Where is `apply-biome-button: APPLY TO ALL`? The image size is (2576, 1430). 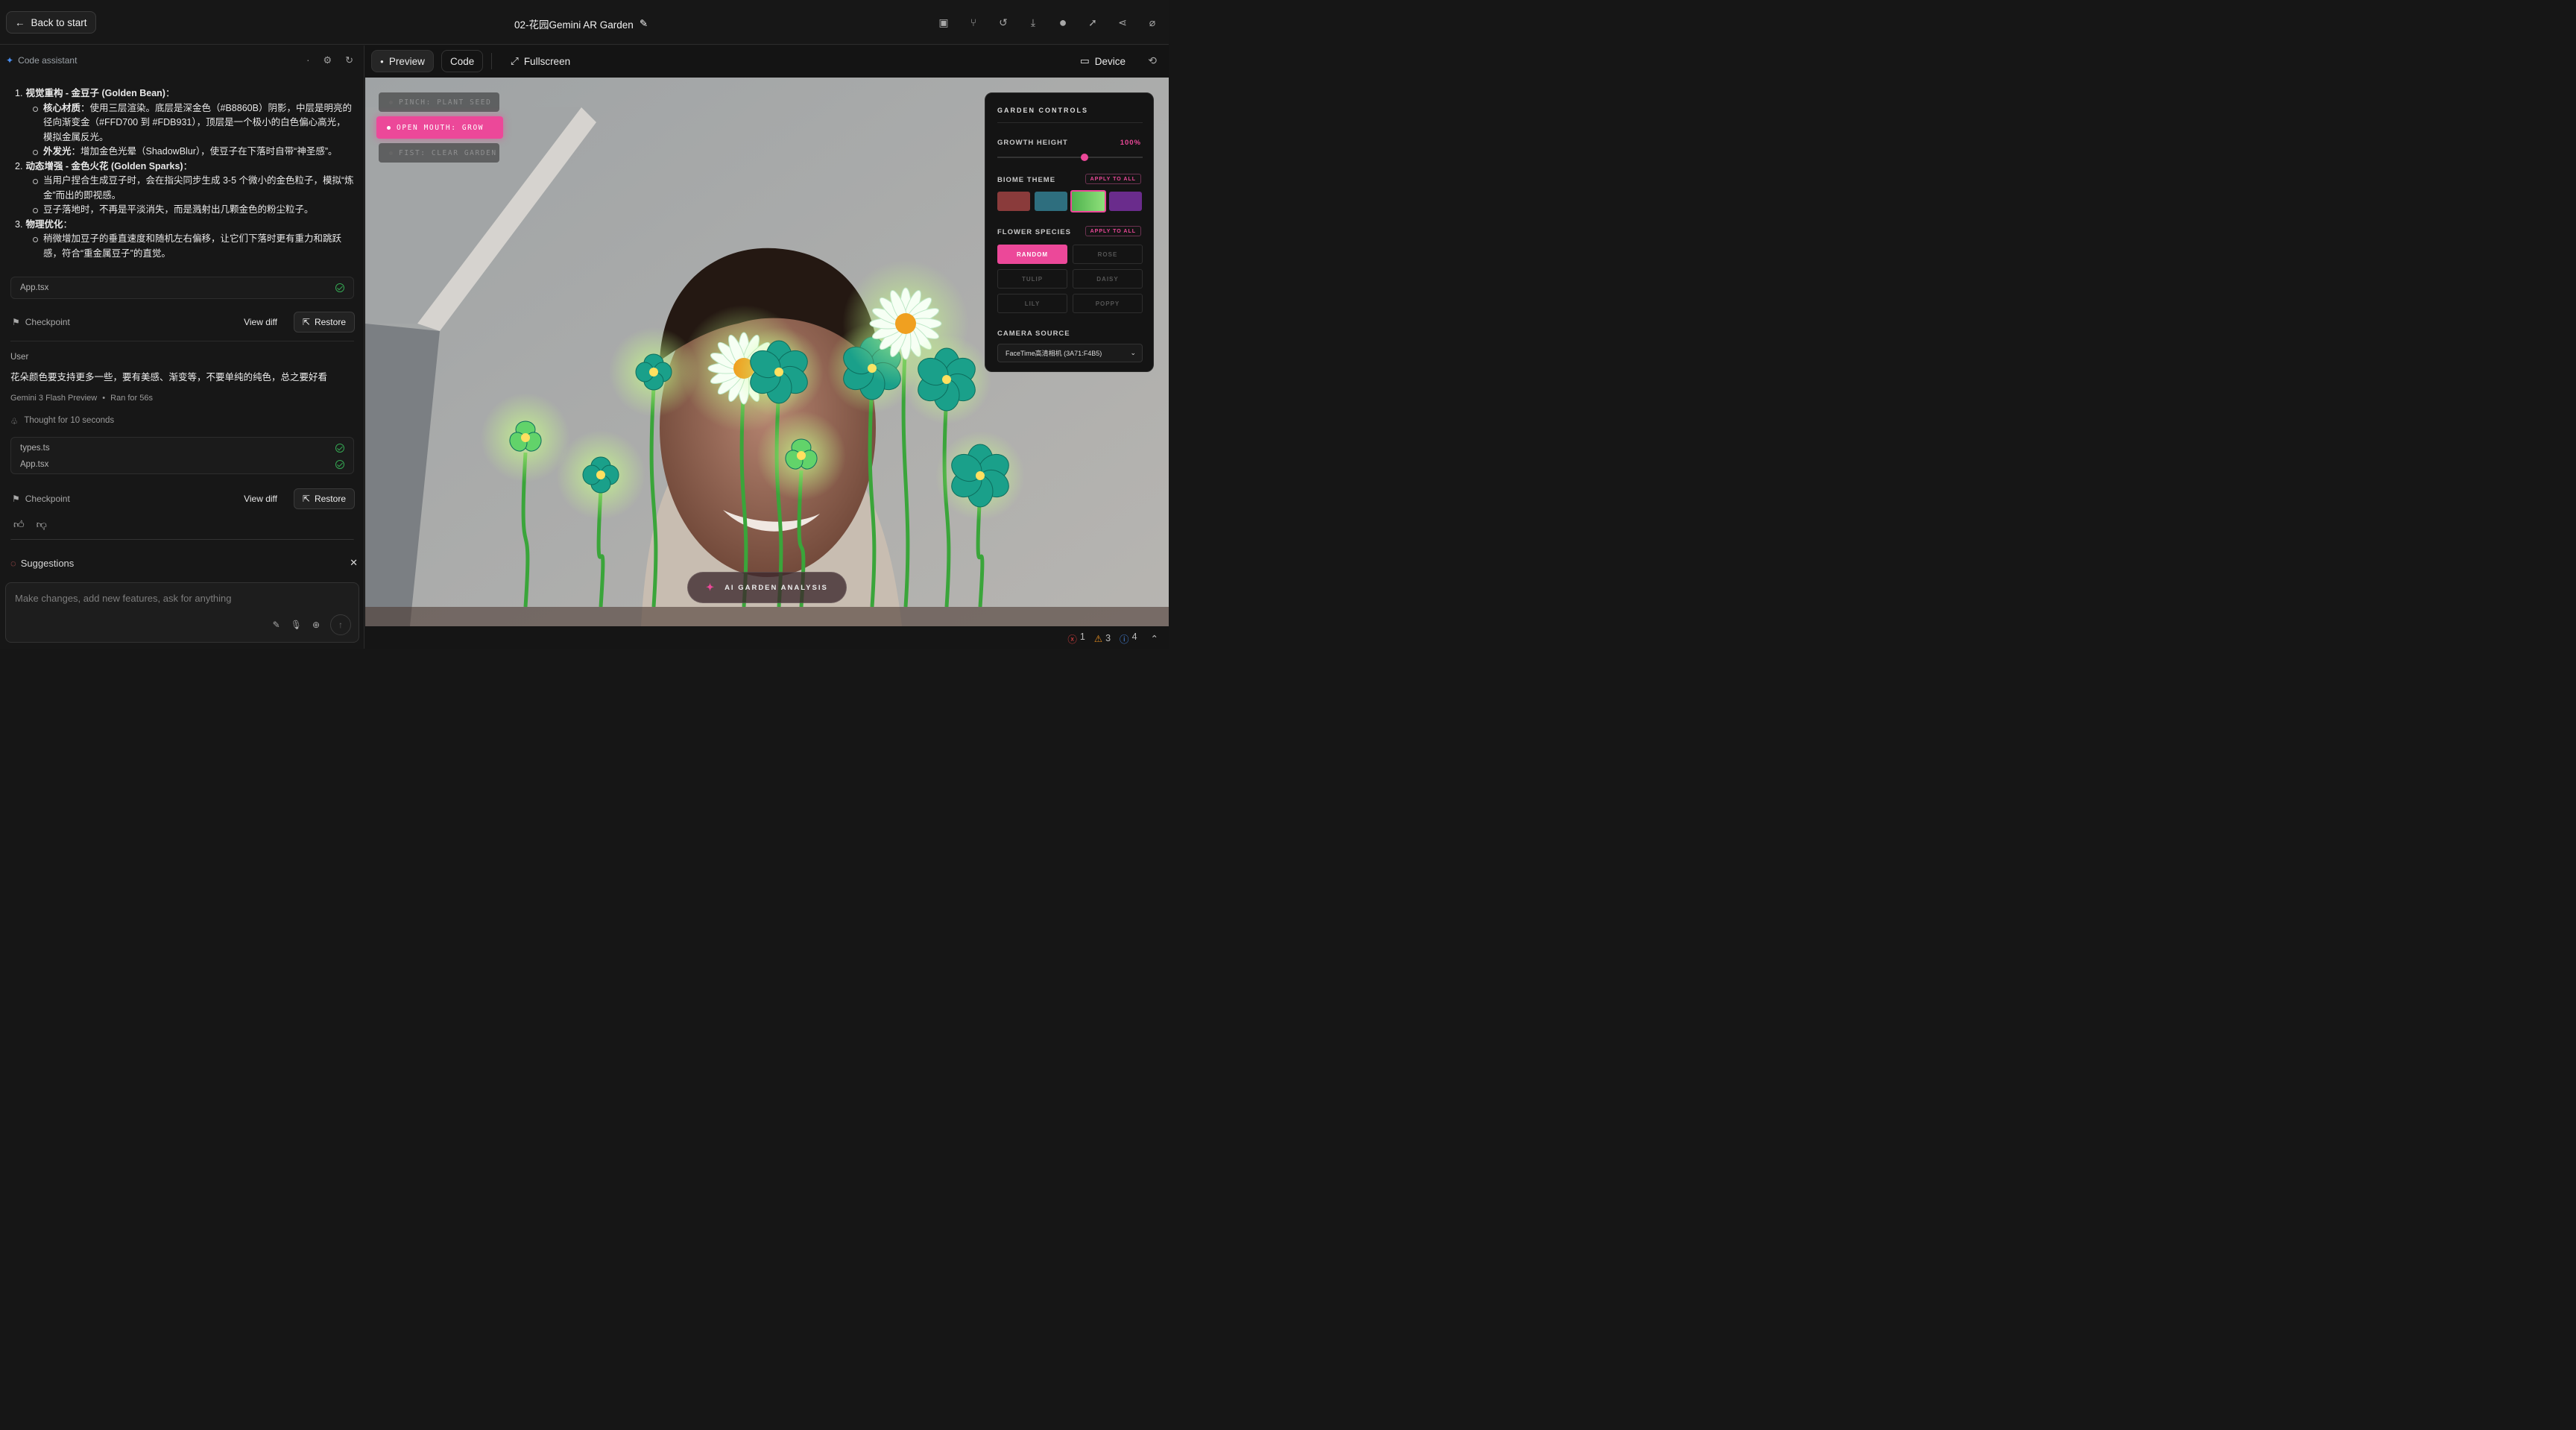
apply-biome-button: APPLY TO ALL is located at coordinates (1113, 179).